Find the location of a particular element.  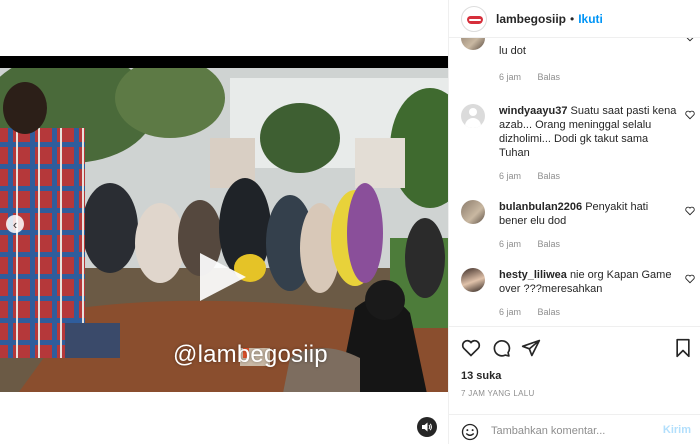

speaker-icon is located at coordinates (427, 427).